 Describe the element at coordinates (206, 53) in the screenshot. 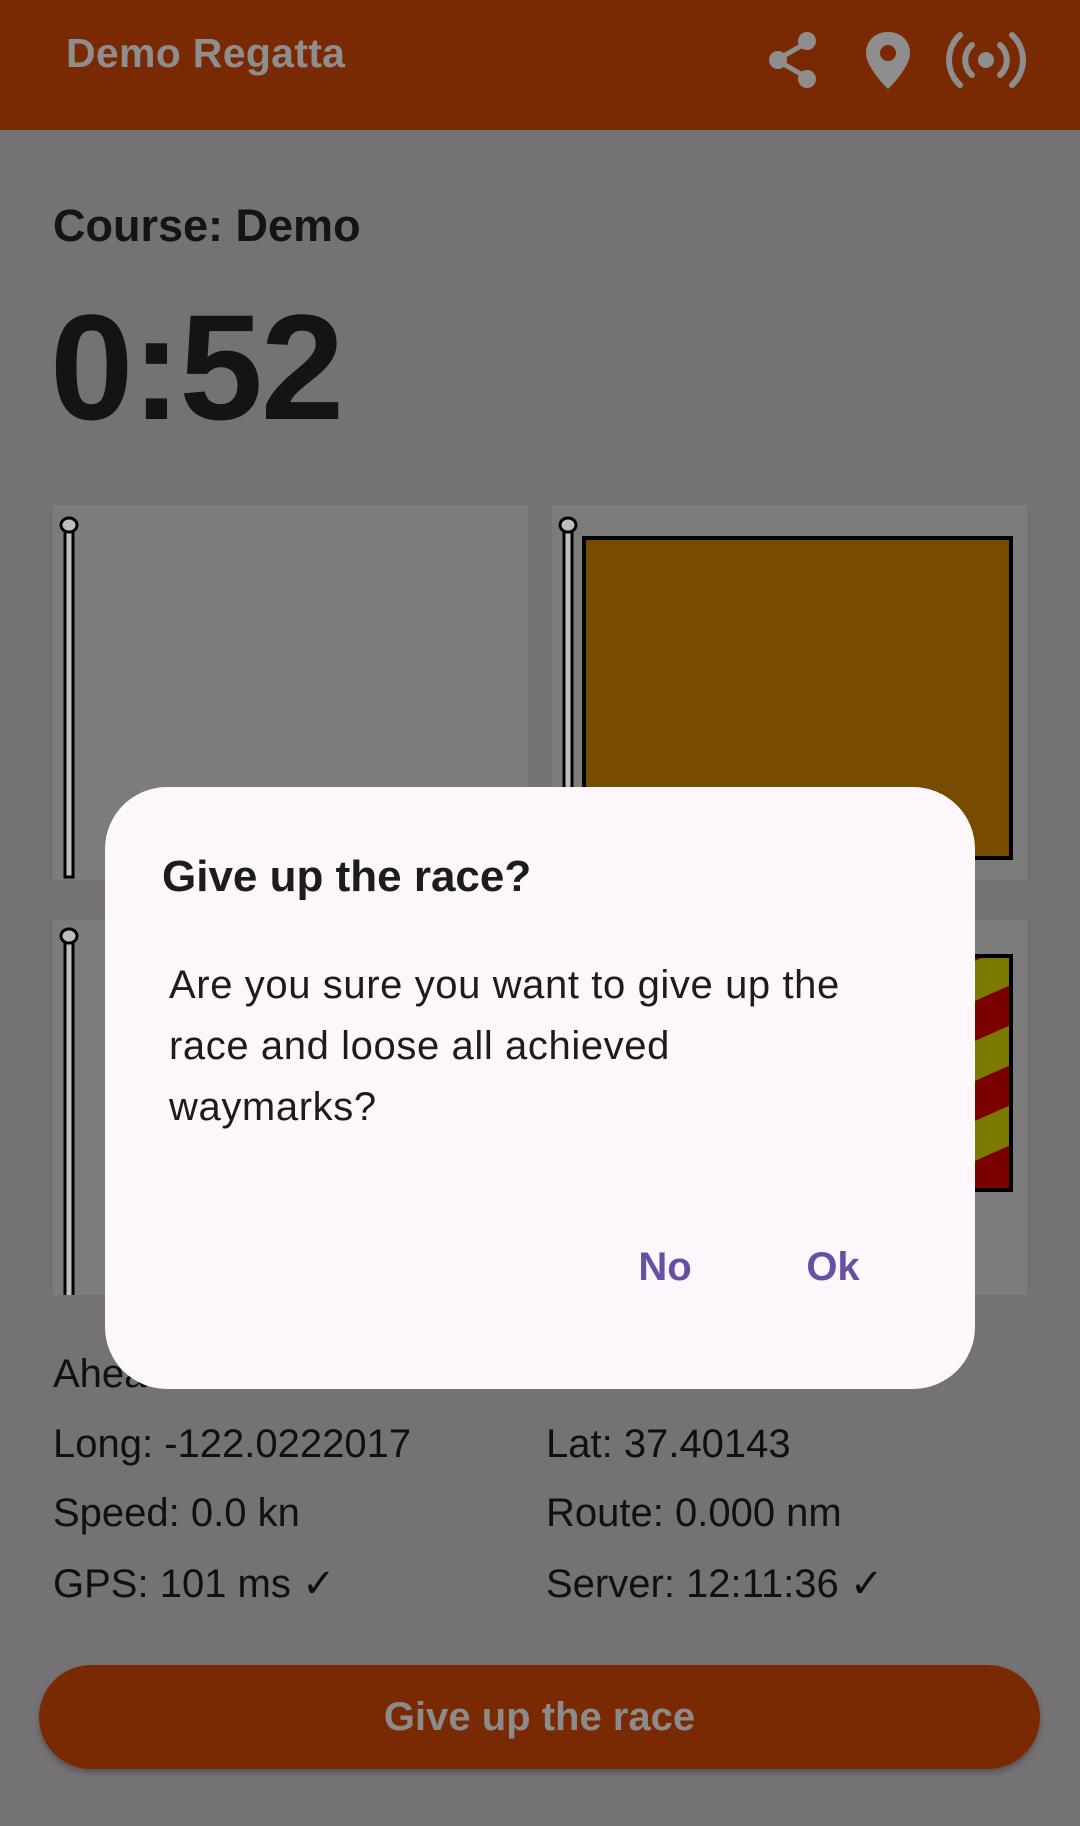

I see `app-title: Demo Regatta` at that location.